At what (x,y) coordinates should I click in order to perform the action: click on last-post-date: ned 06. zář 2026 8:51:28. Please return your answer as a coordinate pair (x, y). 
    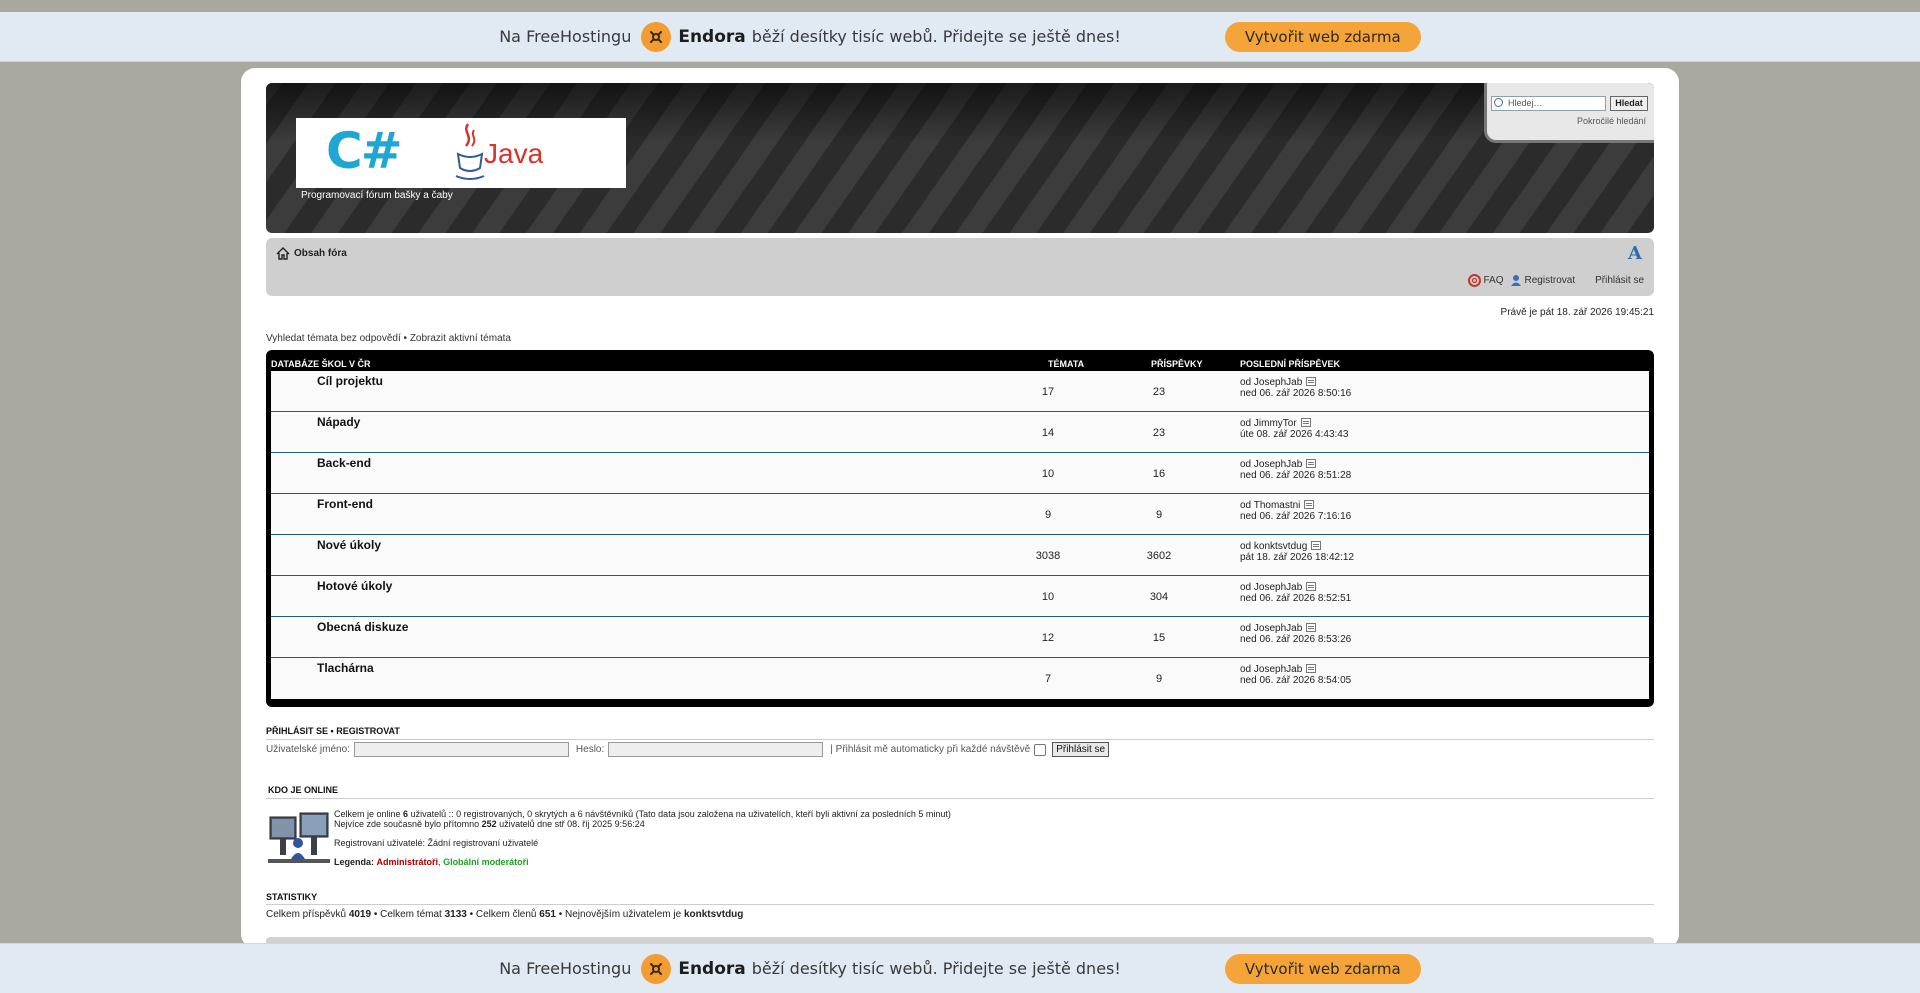
    Looking at the image, I should click on (1296, 475).